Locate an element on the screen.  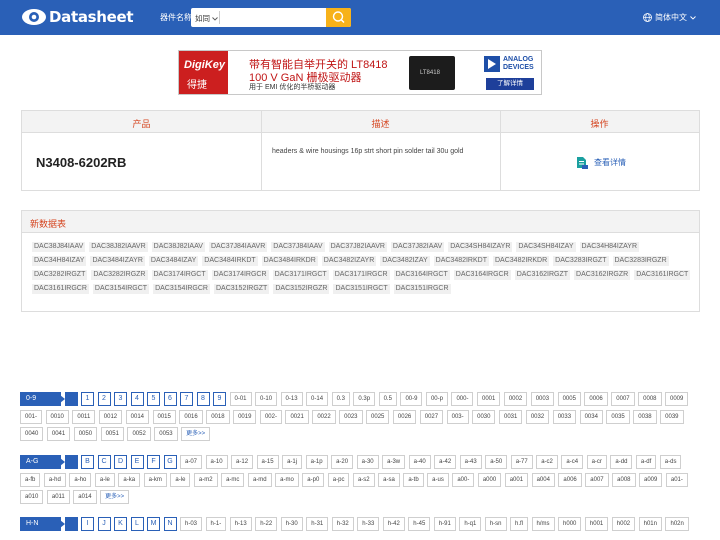
index-prefix-link: 0051 is located at coordinates (112, 434).